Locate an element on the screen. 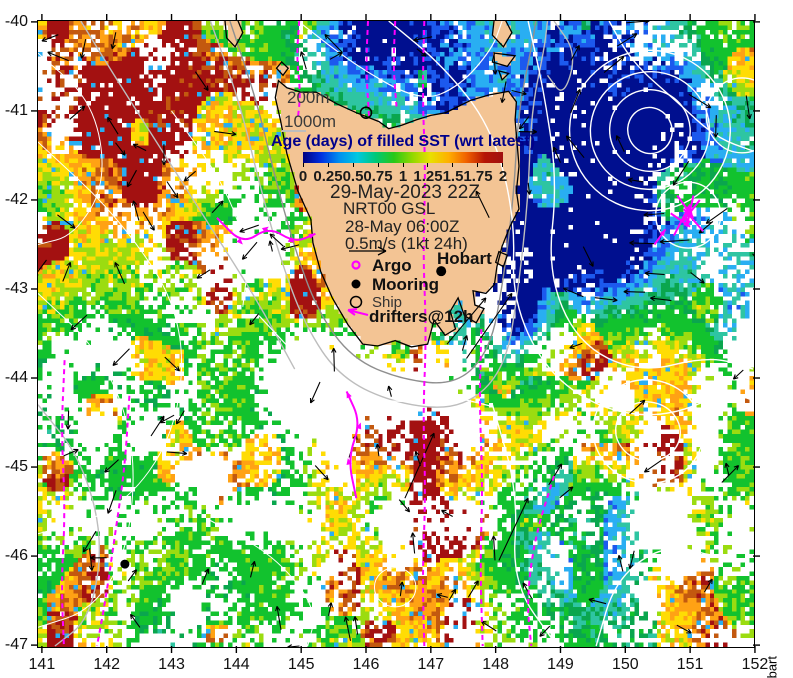 Image resolution: width=793 pixels, height=678 pixels. y-tick-label: -40 is located at coordinates (16, 21).